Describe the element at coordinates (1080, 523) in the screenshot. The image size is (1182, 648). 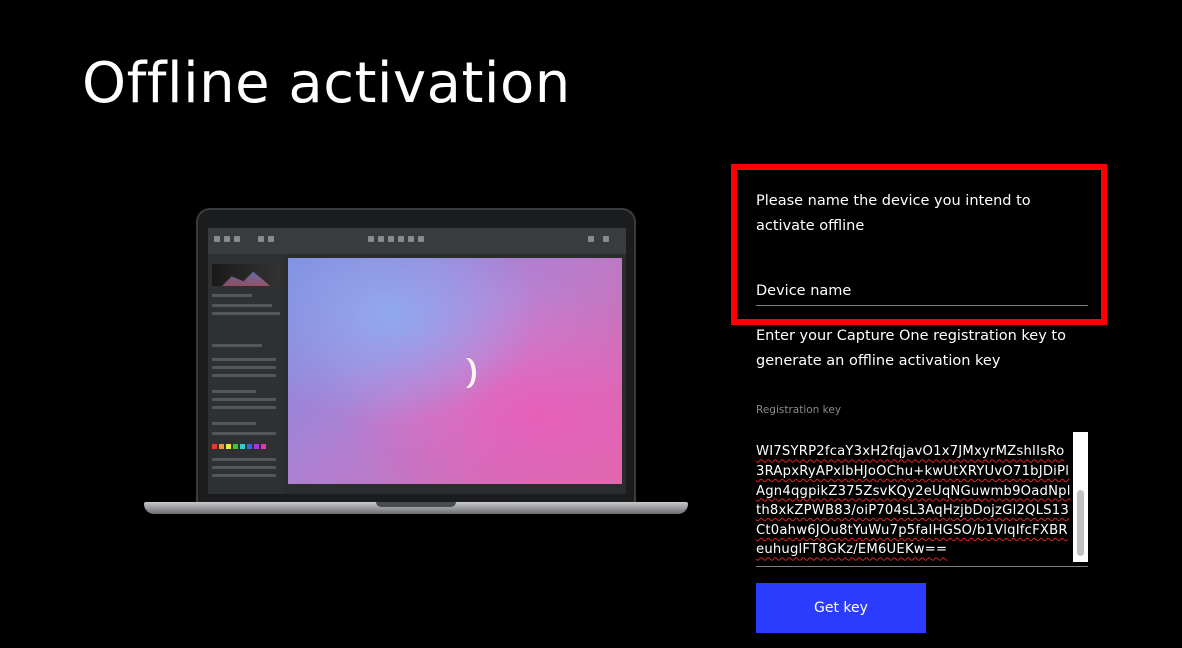
I see `scrollbar-thumb` at that location.